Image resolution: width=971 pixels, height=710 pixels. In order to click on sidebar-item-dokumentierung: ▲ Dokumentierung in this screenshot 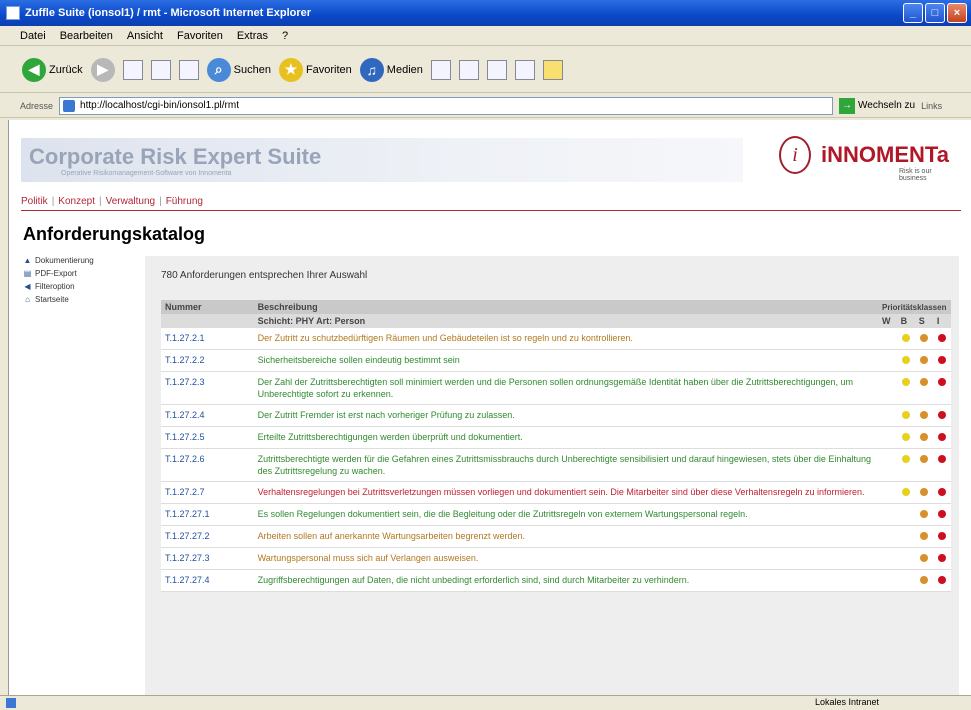, I will do `click(78, 260)`.